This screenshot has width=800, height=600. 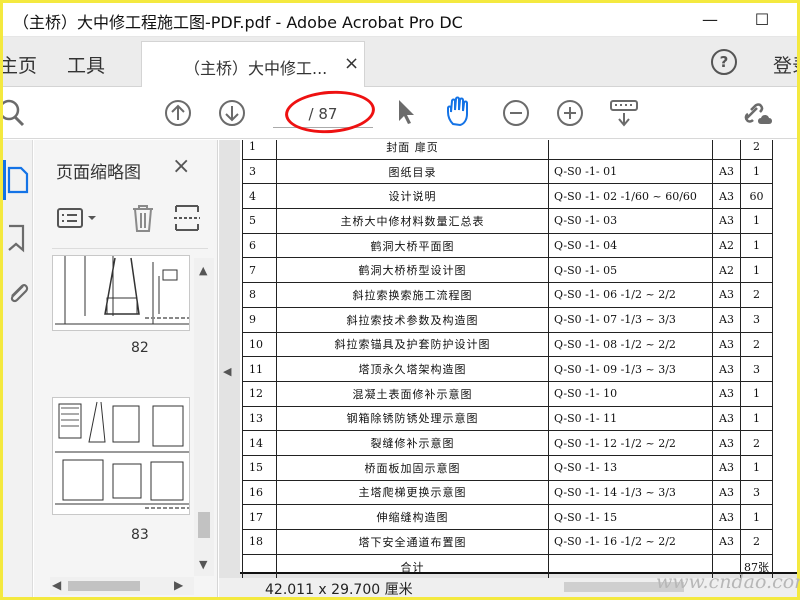 What do you see at coordinates (178, 585) in the screenshot?
I see `scroll-right-arrow-icon: ▶` at bounding box center [178, 585].